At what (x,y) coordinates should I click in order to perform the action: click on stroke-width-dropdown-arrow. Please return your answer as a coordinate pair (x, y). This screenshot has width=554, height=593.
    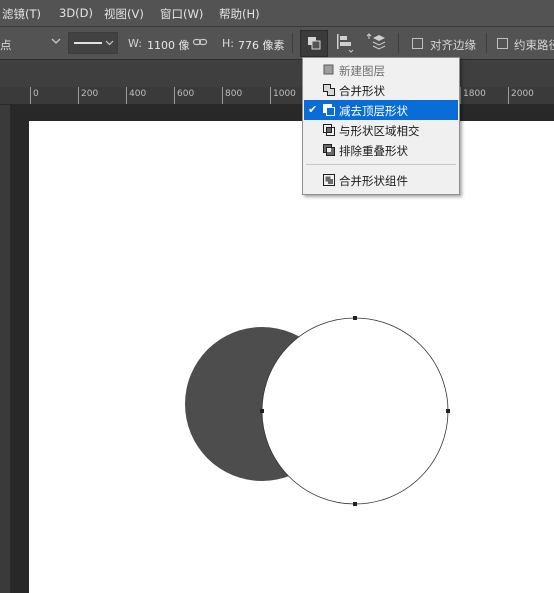
    Looking at the image, I should click on (56, 42).